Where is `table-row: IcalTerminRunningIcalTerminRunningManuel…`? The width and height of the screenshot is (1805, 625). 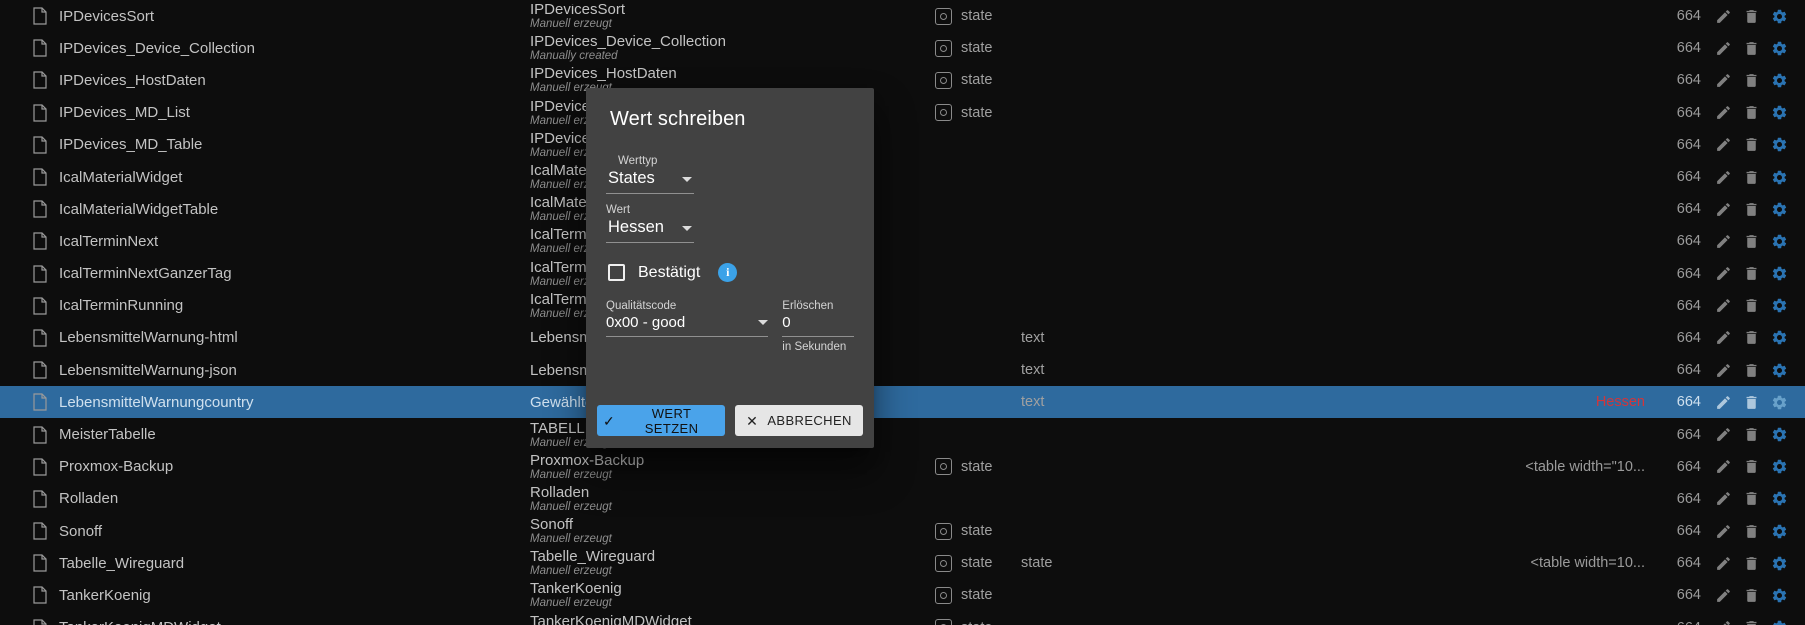
table-row: IcalTerminRunningIcalTerminRunningManuel… is located at coordinates (902, 306).